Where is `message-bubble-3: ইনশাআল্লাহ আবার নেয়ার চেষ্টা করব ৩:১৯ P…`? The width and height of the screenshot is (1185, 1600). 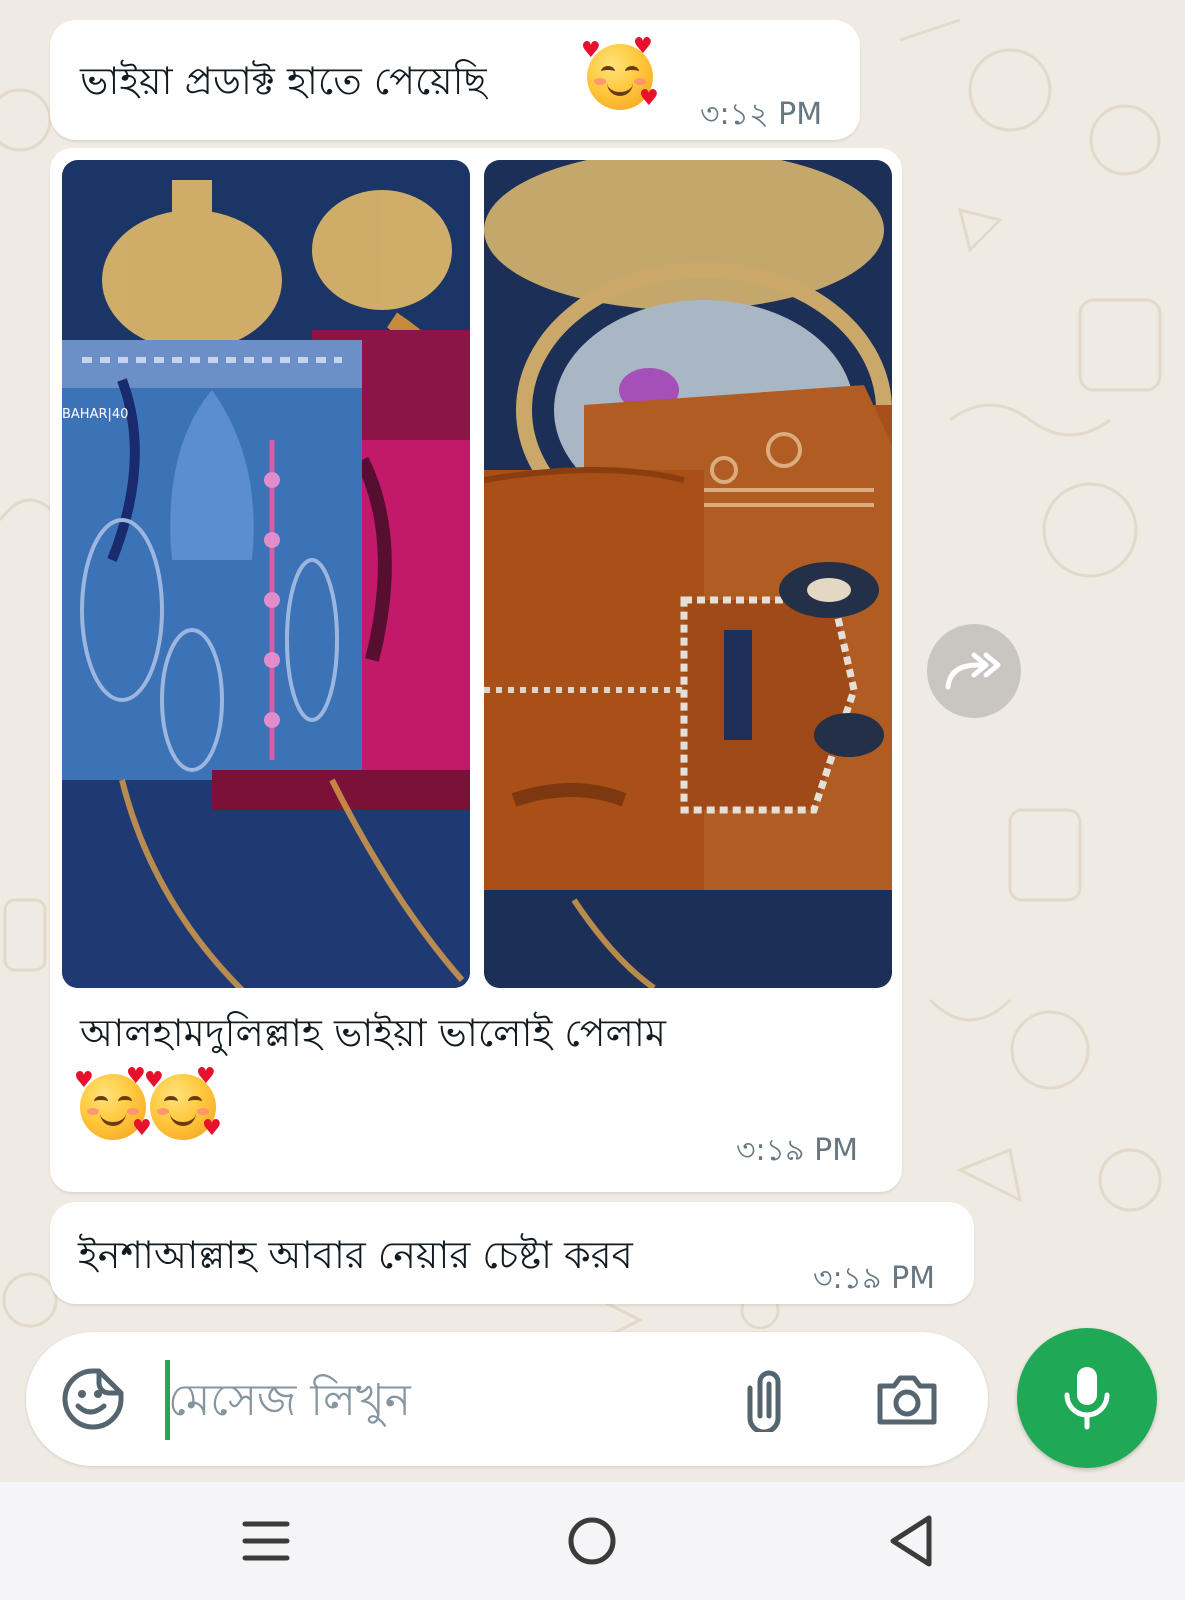
message-bubble-3: ইনশাআল্লাহ আবার নেয়ার চেষ্টা করব ৩:১৯ P… is located at coordinates (512, 1253).